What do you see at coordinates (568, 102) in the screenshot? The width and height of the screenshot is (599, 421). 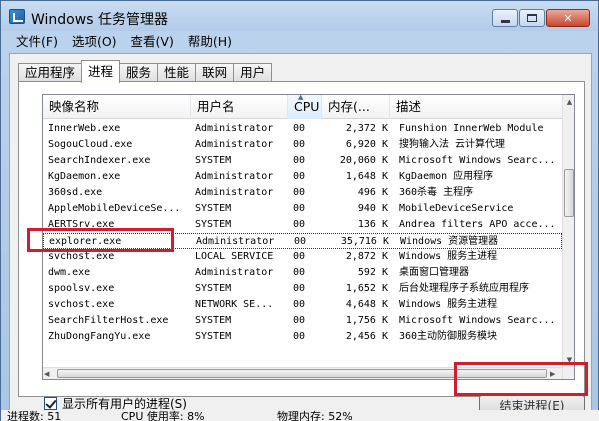 I see `scroll-up-icon: ▲` at bounding box center [568, 102].